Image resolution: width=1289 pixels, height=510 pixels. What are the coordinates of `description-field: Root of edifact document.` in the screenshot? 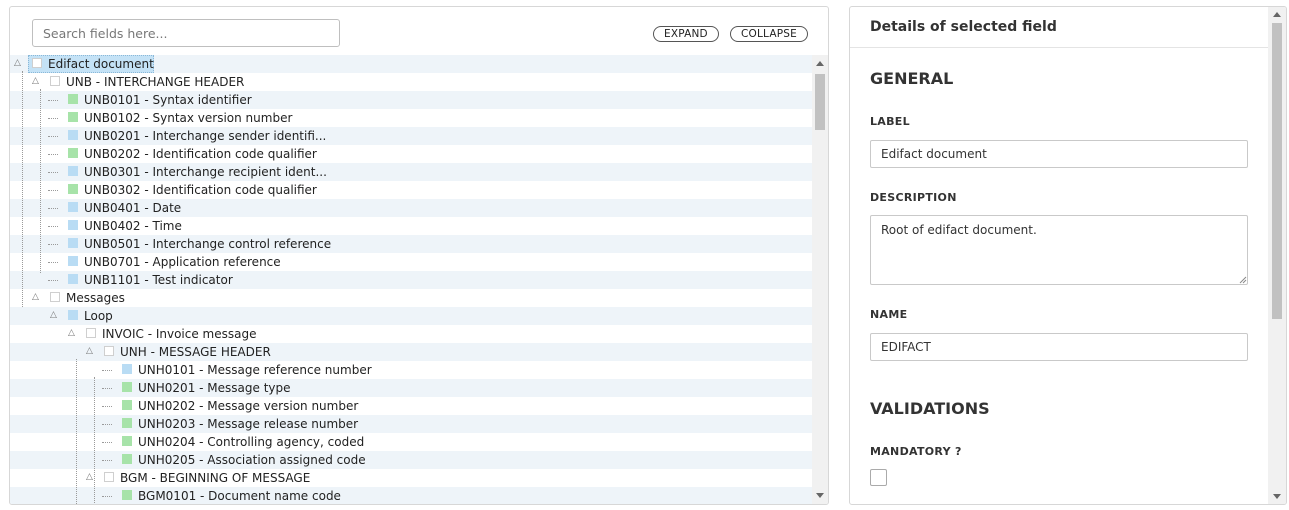 It's located at (1059, 250).